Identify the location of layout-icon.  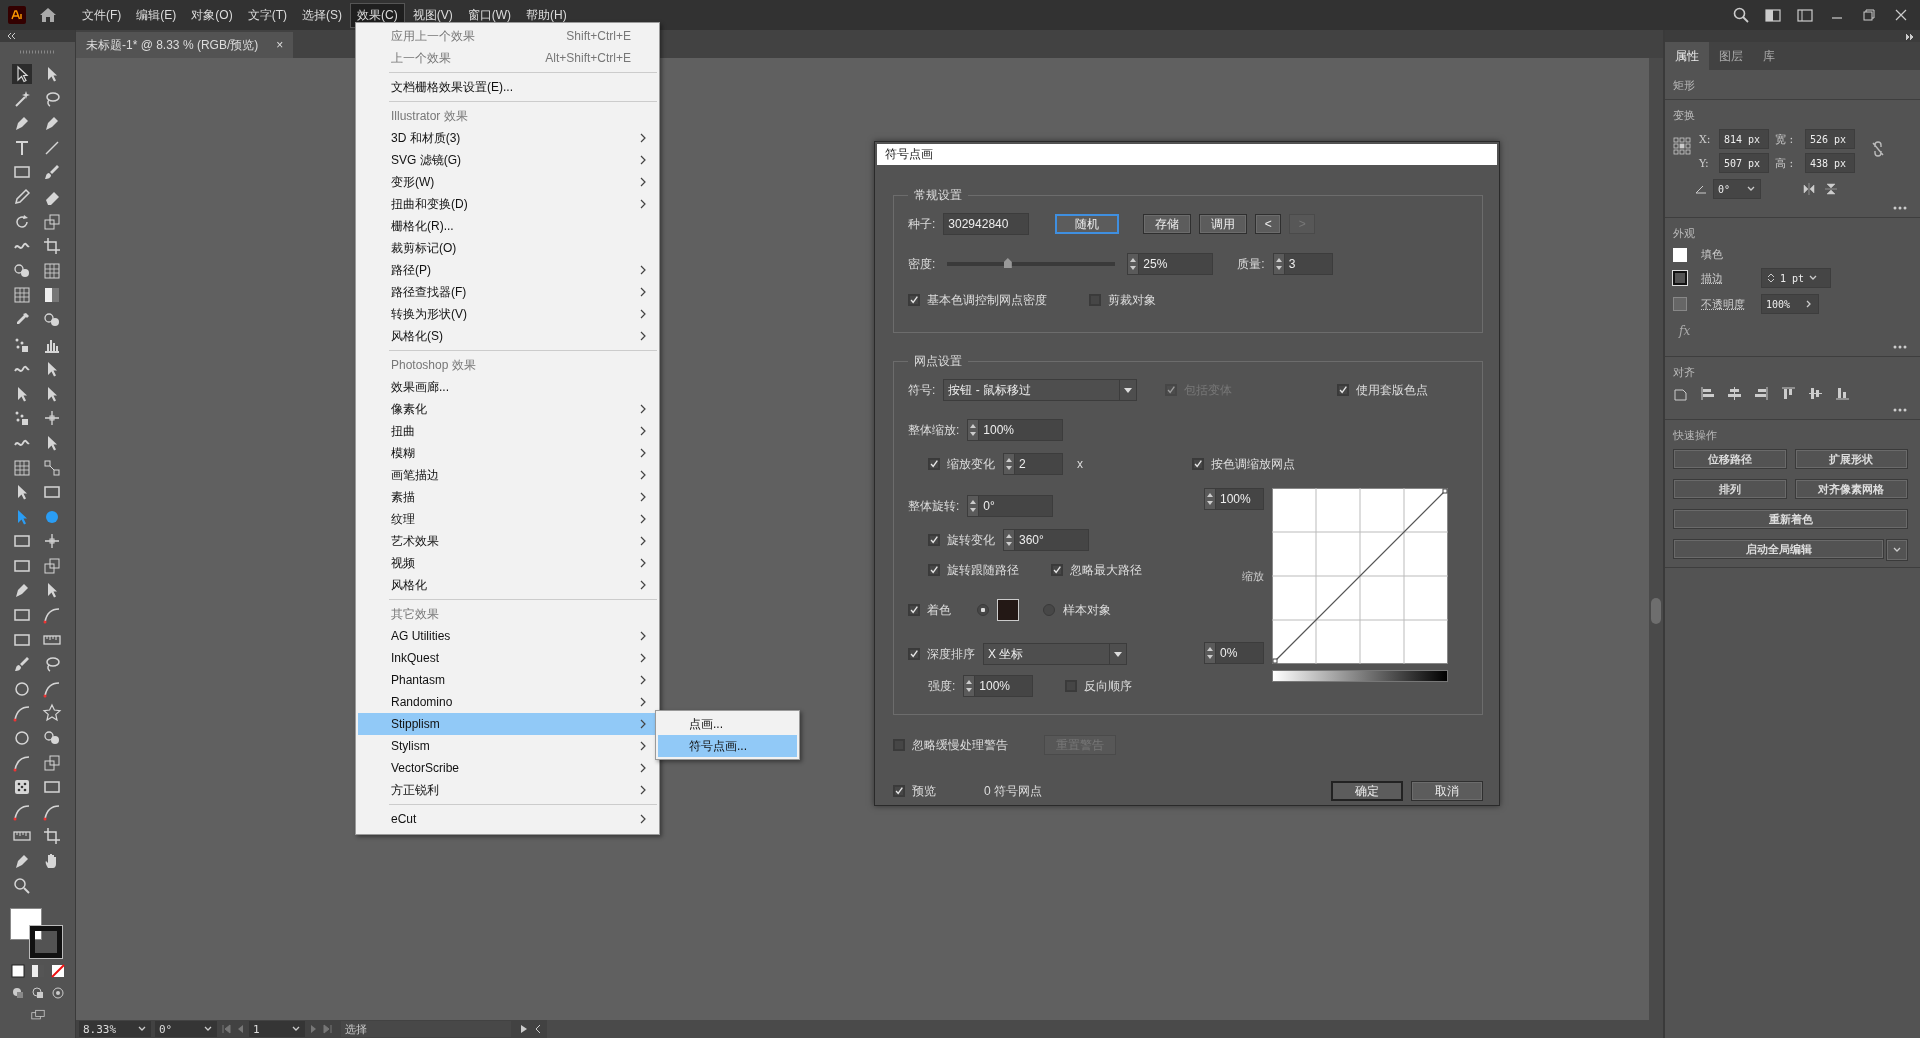
(1773, 15).